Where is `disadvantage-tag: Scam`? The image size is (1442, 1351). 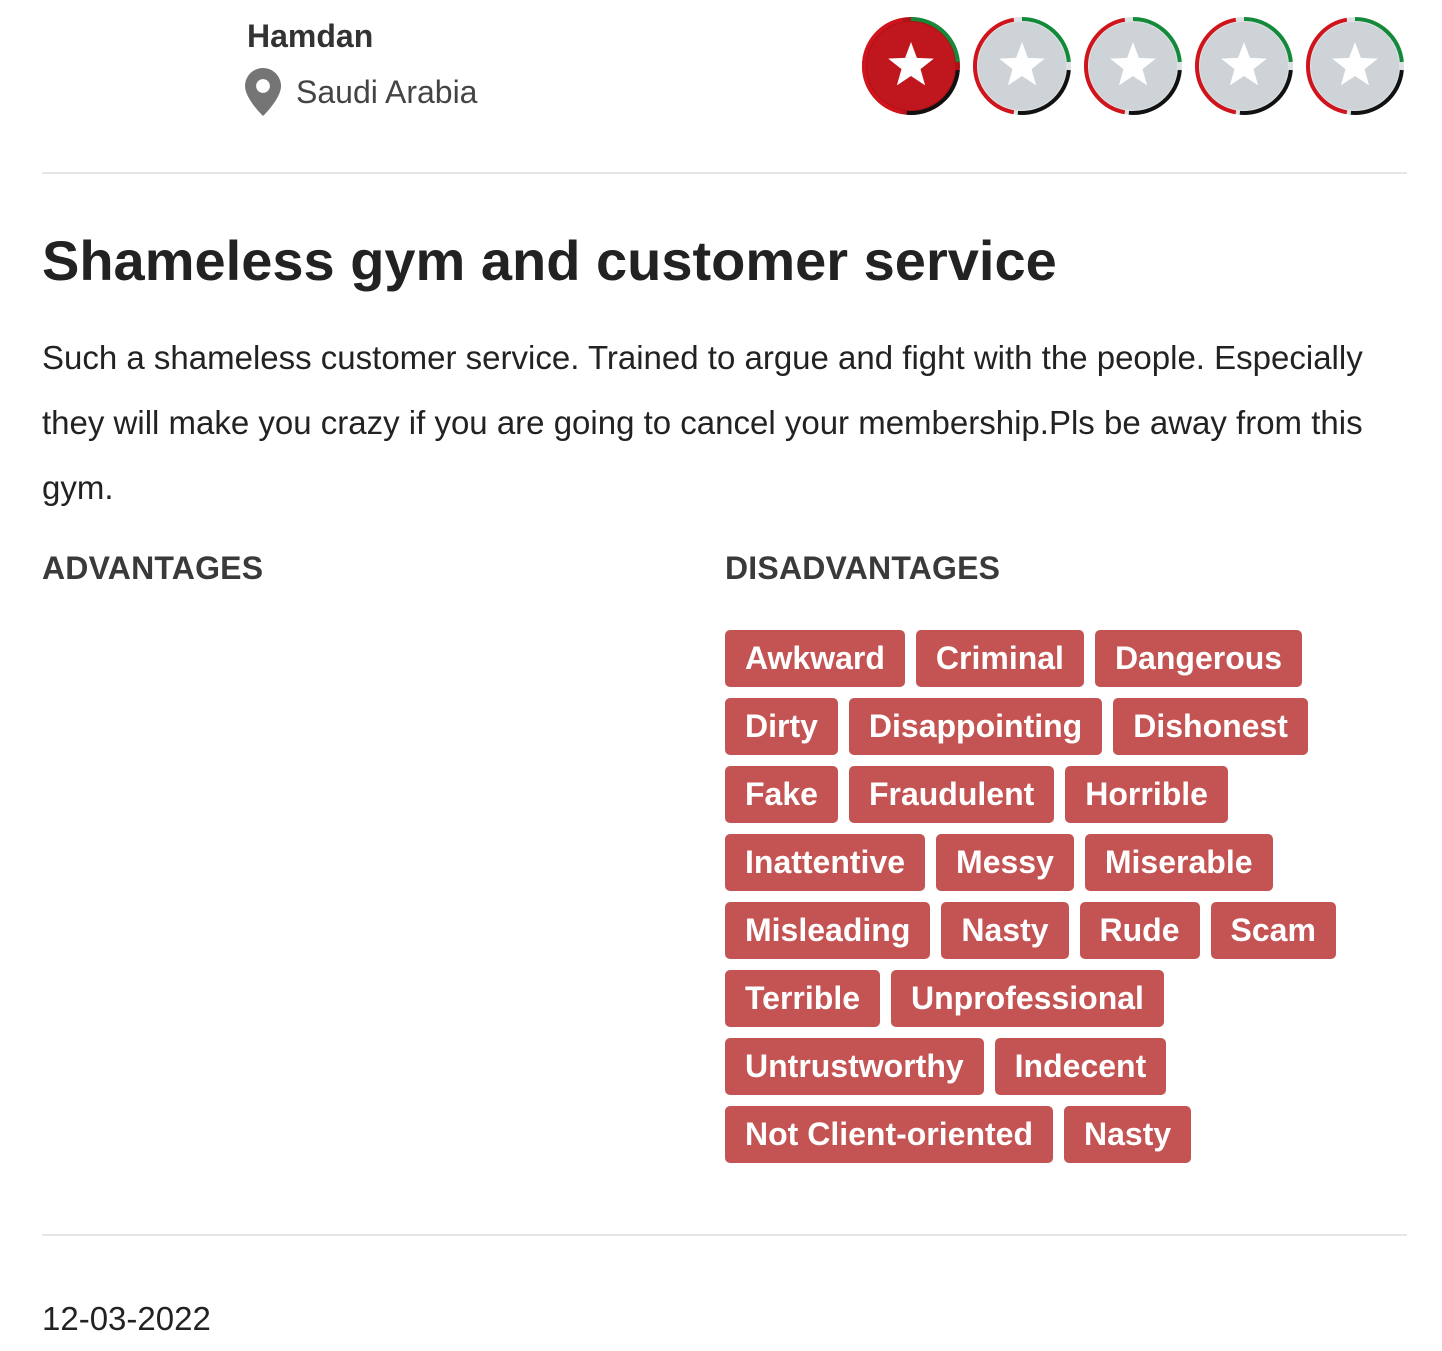
disadvantage-tag: Scam is located at coordinates (1273, 930).